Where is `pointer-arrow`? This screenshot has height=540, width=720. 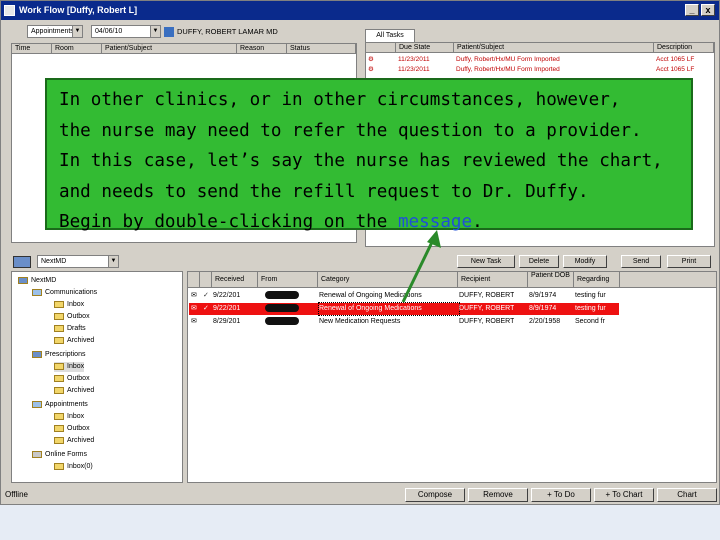
pointer-arrow is located at coordinates (421, 266).